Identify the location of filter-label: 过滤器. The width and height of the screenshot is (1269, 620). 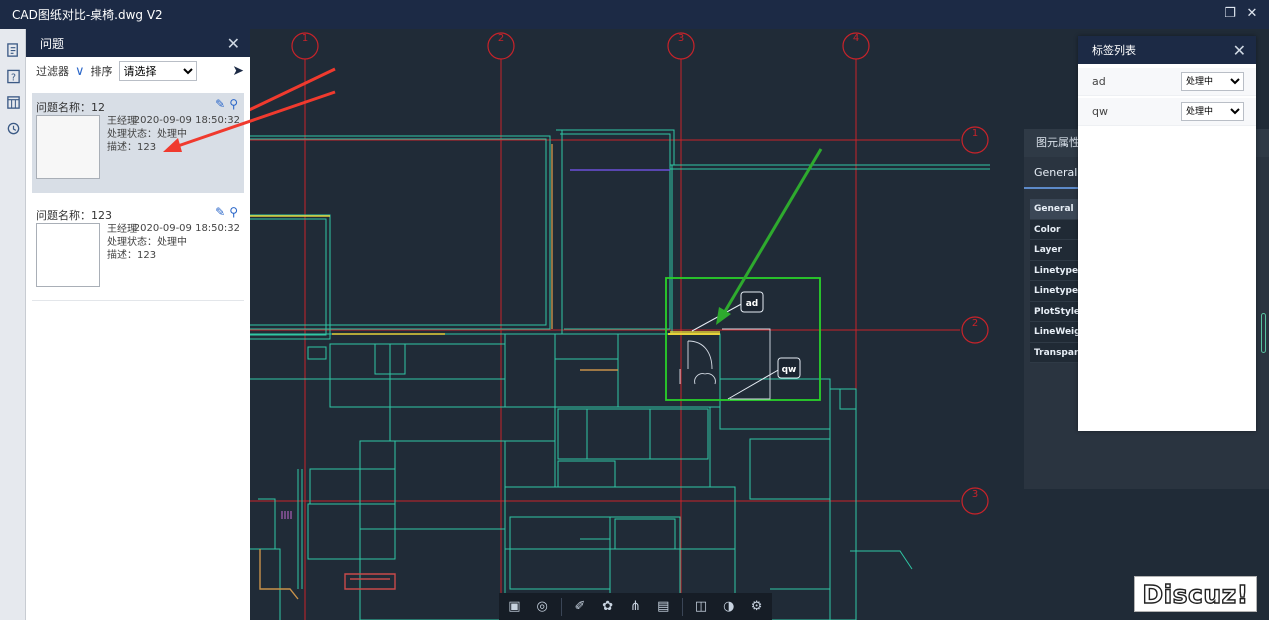
(52, 71).